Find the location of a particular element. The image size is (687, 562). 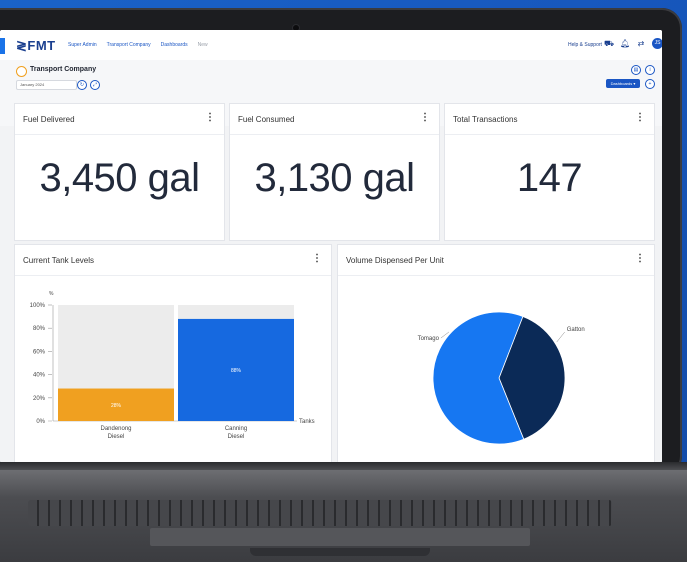

bell-icon: 🔔︎ is located at coordinates (625, 44).